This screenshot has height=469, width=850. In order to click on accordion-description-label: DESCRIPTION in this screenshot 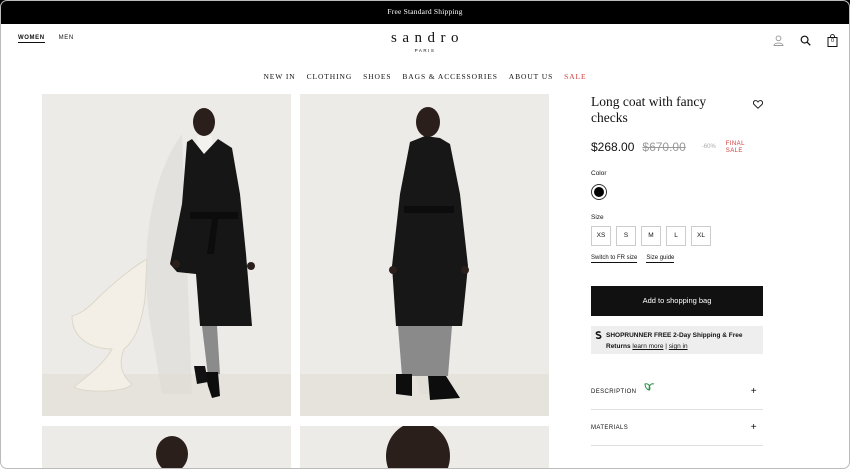, I will do `click(614, 392)`.